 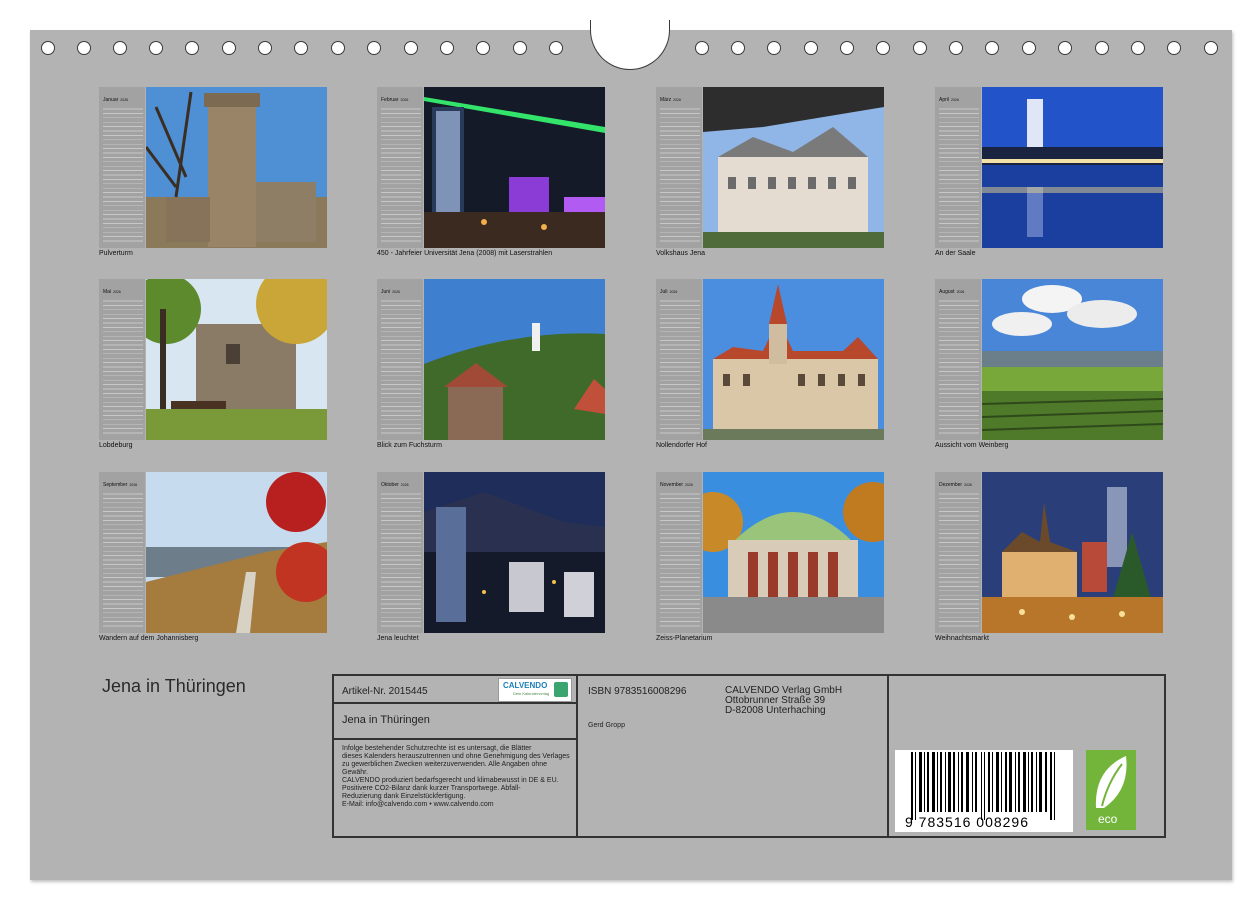 I want to click on month-thumbnail-oktober: Oktober 2026 Jena leuchtet, so click(x=491, y=557).